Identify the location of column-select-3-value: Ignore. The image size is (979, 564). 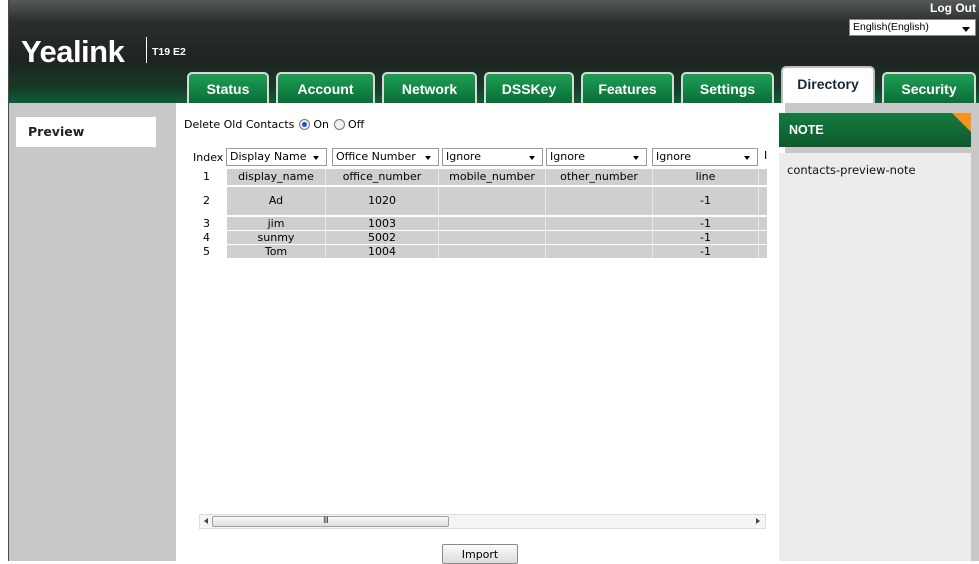
(463, 156).